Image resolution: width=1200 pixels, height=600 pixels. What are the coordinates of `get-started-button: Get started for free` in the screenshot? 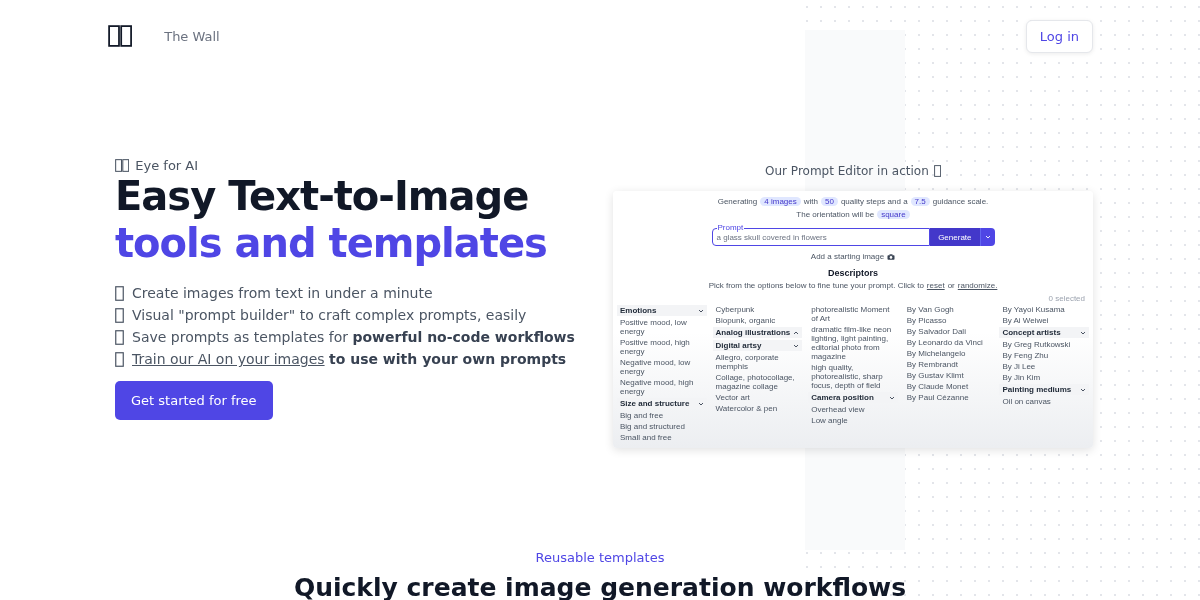 It's located at (194, 400).